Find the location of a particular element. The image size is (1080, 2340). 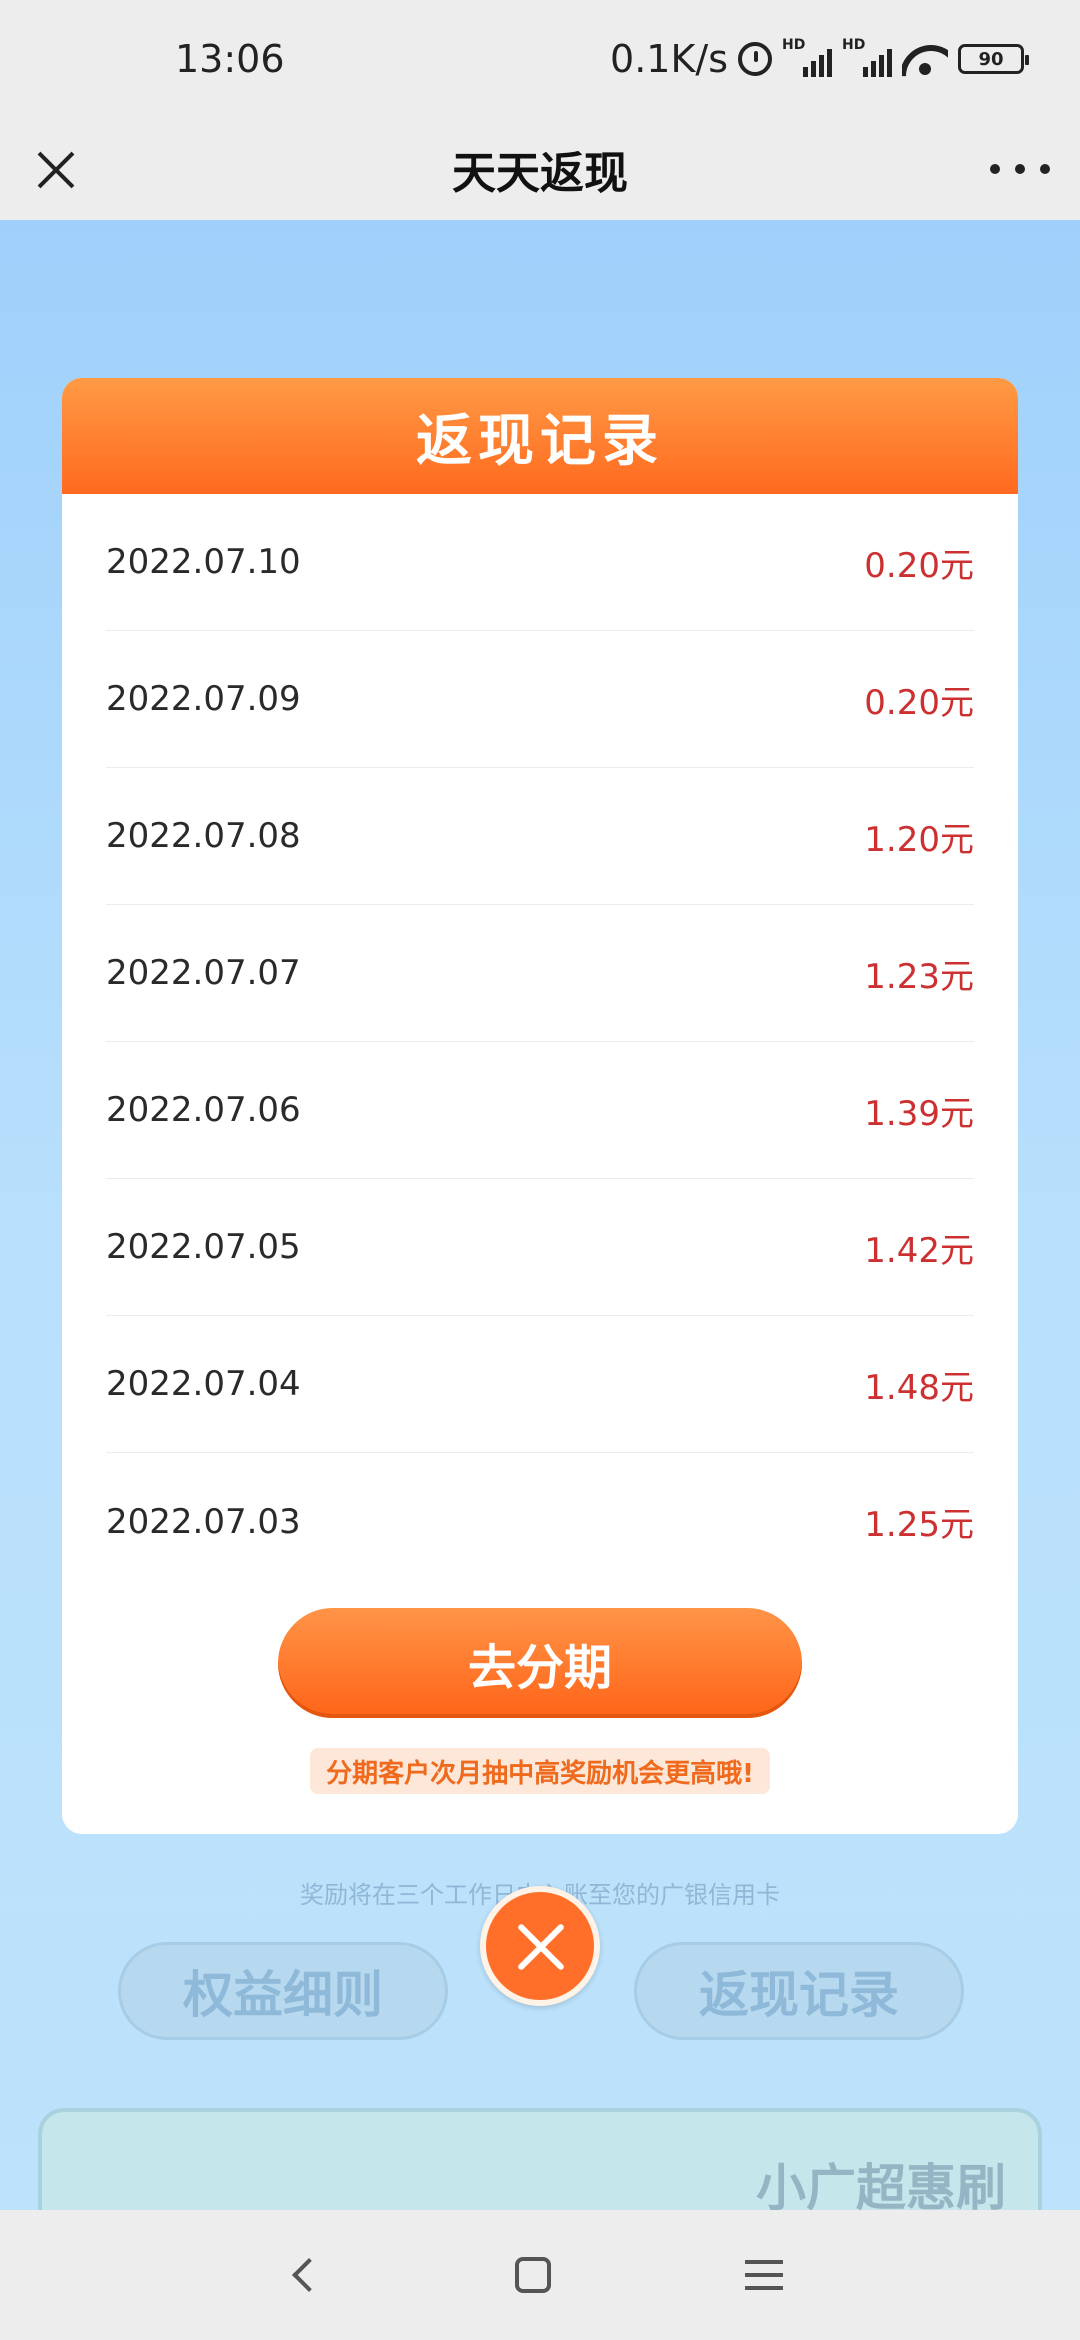

record-date: 2022.07.07 is located at coordinates (203, 973).